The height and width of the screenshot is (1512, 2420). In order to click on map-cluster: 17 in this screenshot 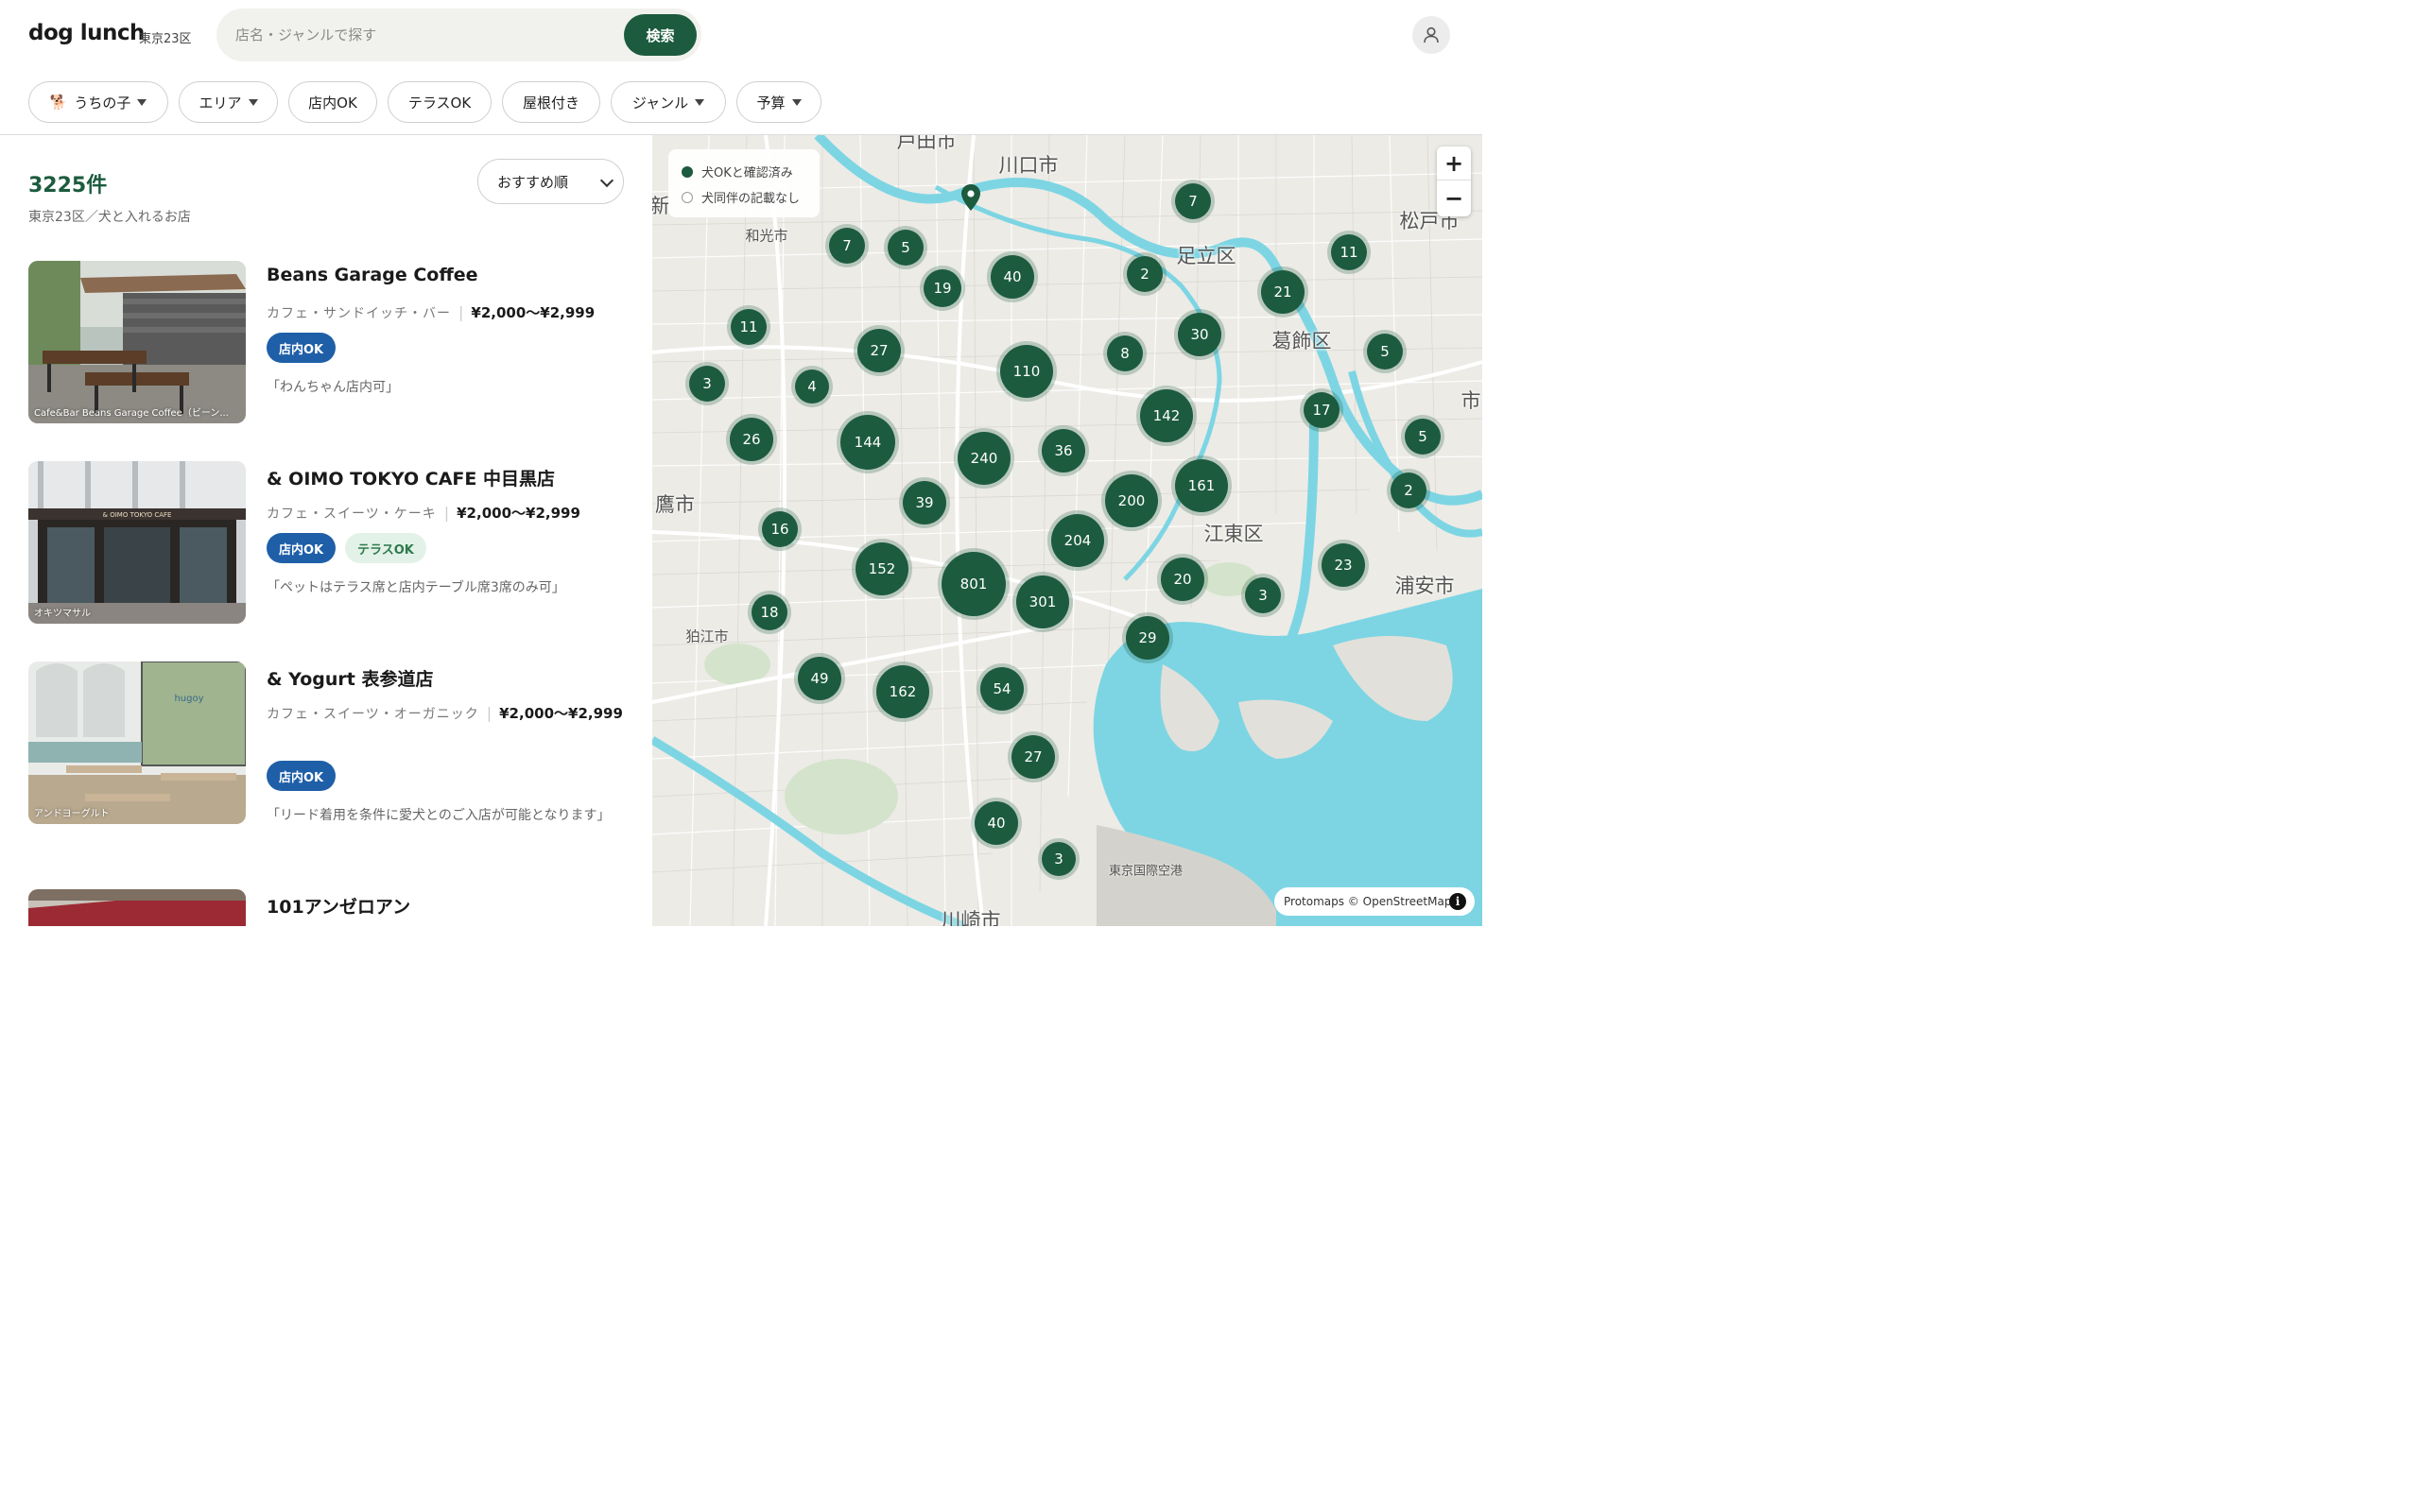, I will do `click(1322, 410)`.